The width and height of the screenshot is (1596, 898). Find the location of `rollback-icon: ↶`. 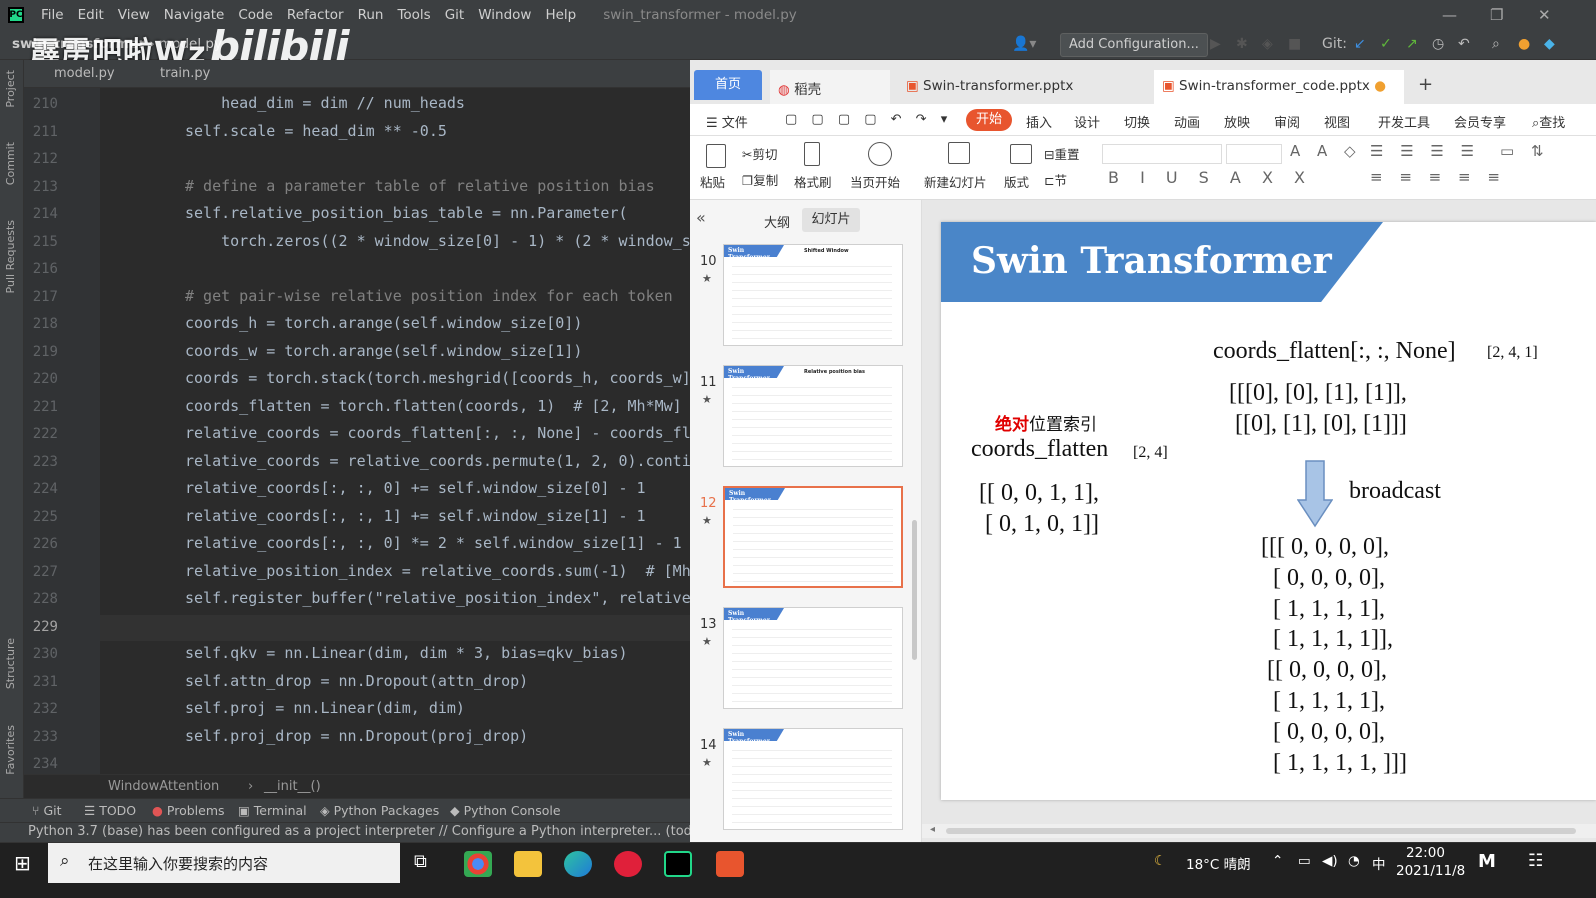

rollback-icon: ↶ is located at coordinates (1464, 44).